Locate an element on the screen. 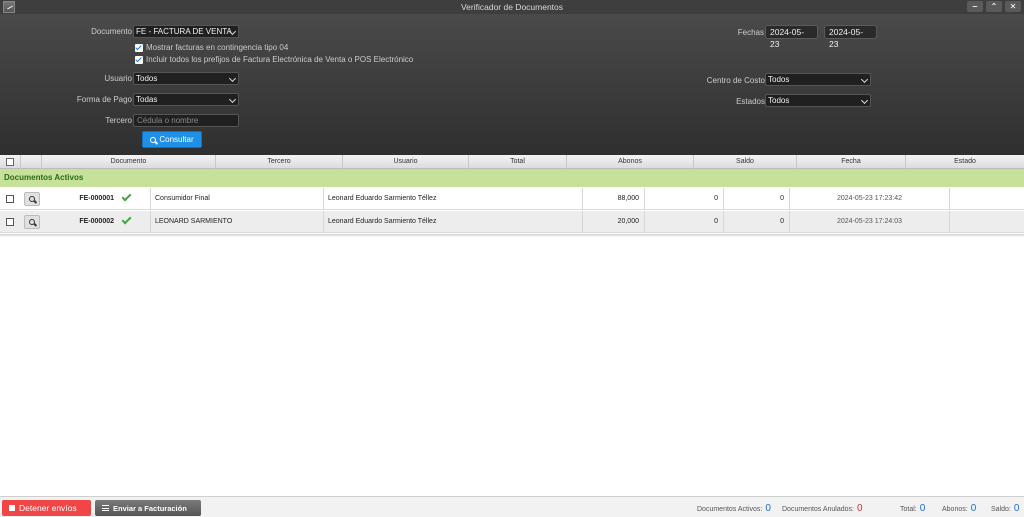 The height and width of the screenshot is (517, 1024). cell-fecha: 2024-05-23 17:24:03 is located at coordinates (870, 222).